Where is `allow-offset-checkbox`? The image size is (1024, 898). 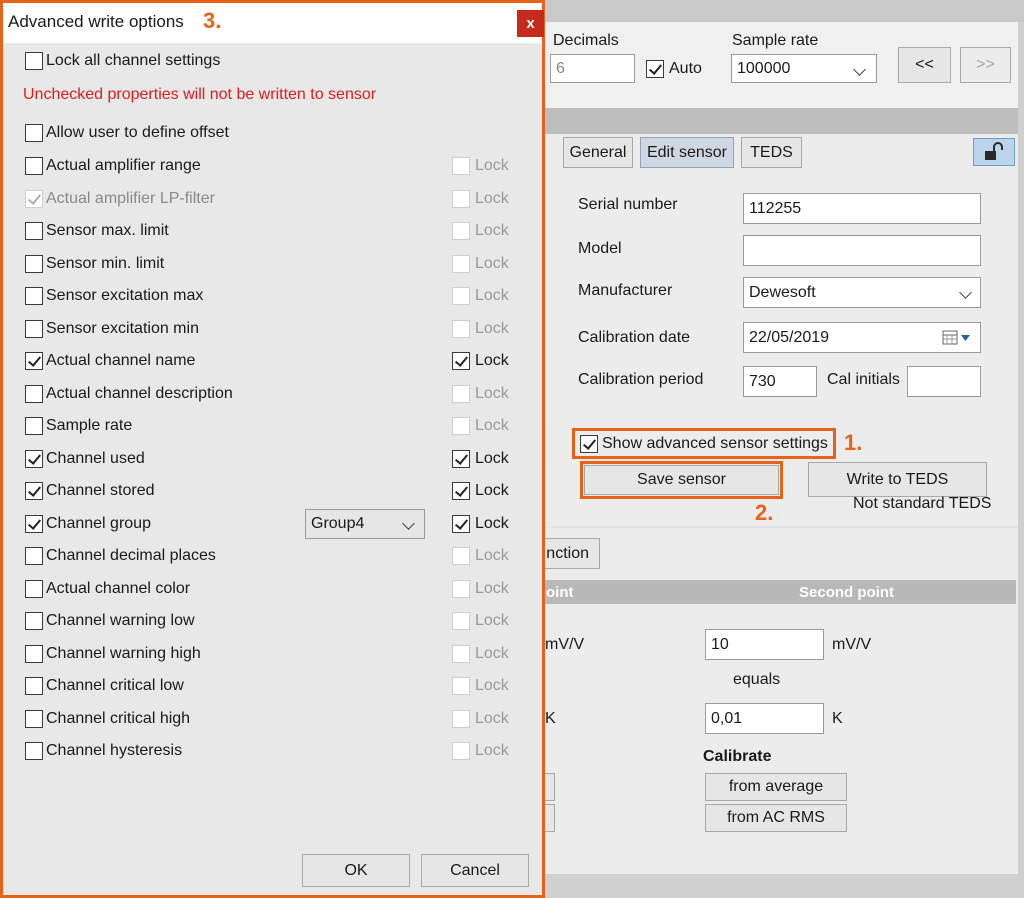
allow-offset-checkbox is located at coordinates (34, 133).